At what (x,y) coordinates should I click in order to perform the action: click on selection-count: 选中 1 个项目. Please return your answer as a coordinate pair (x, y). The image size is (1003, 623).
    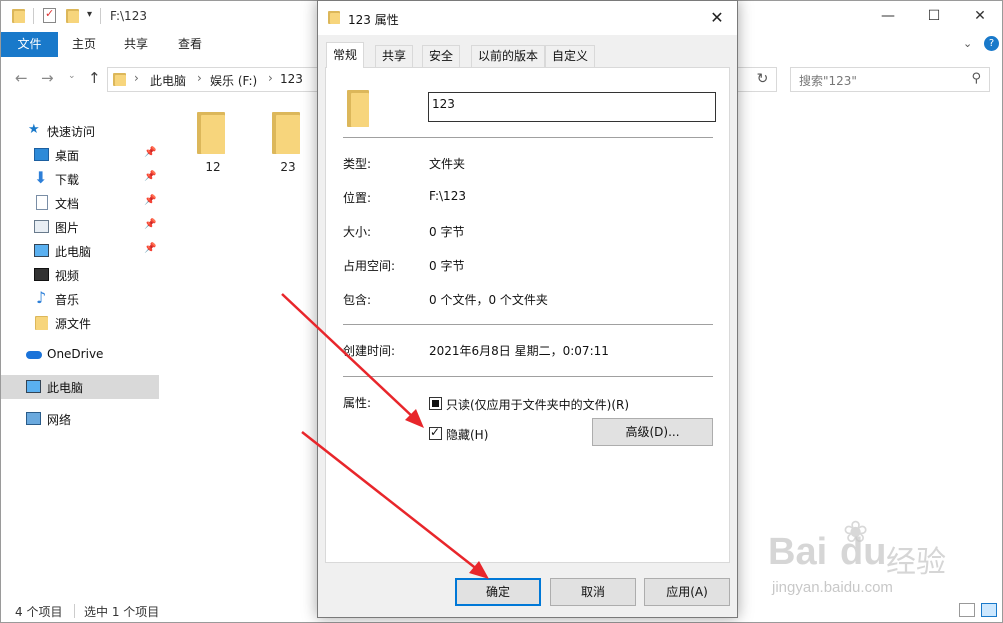
    Looking at the image, I should click on (122, 612).